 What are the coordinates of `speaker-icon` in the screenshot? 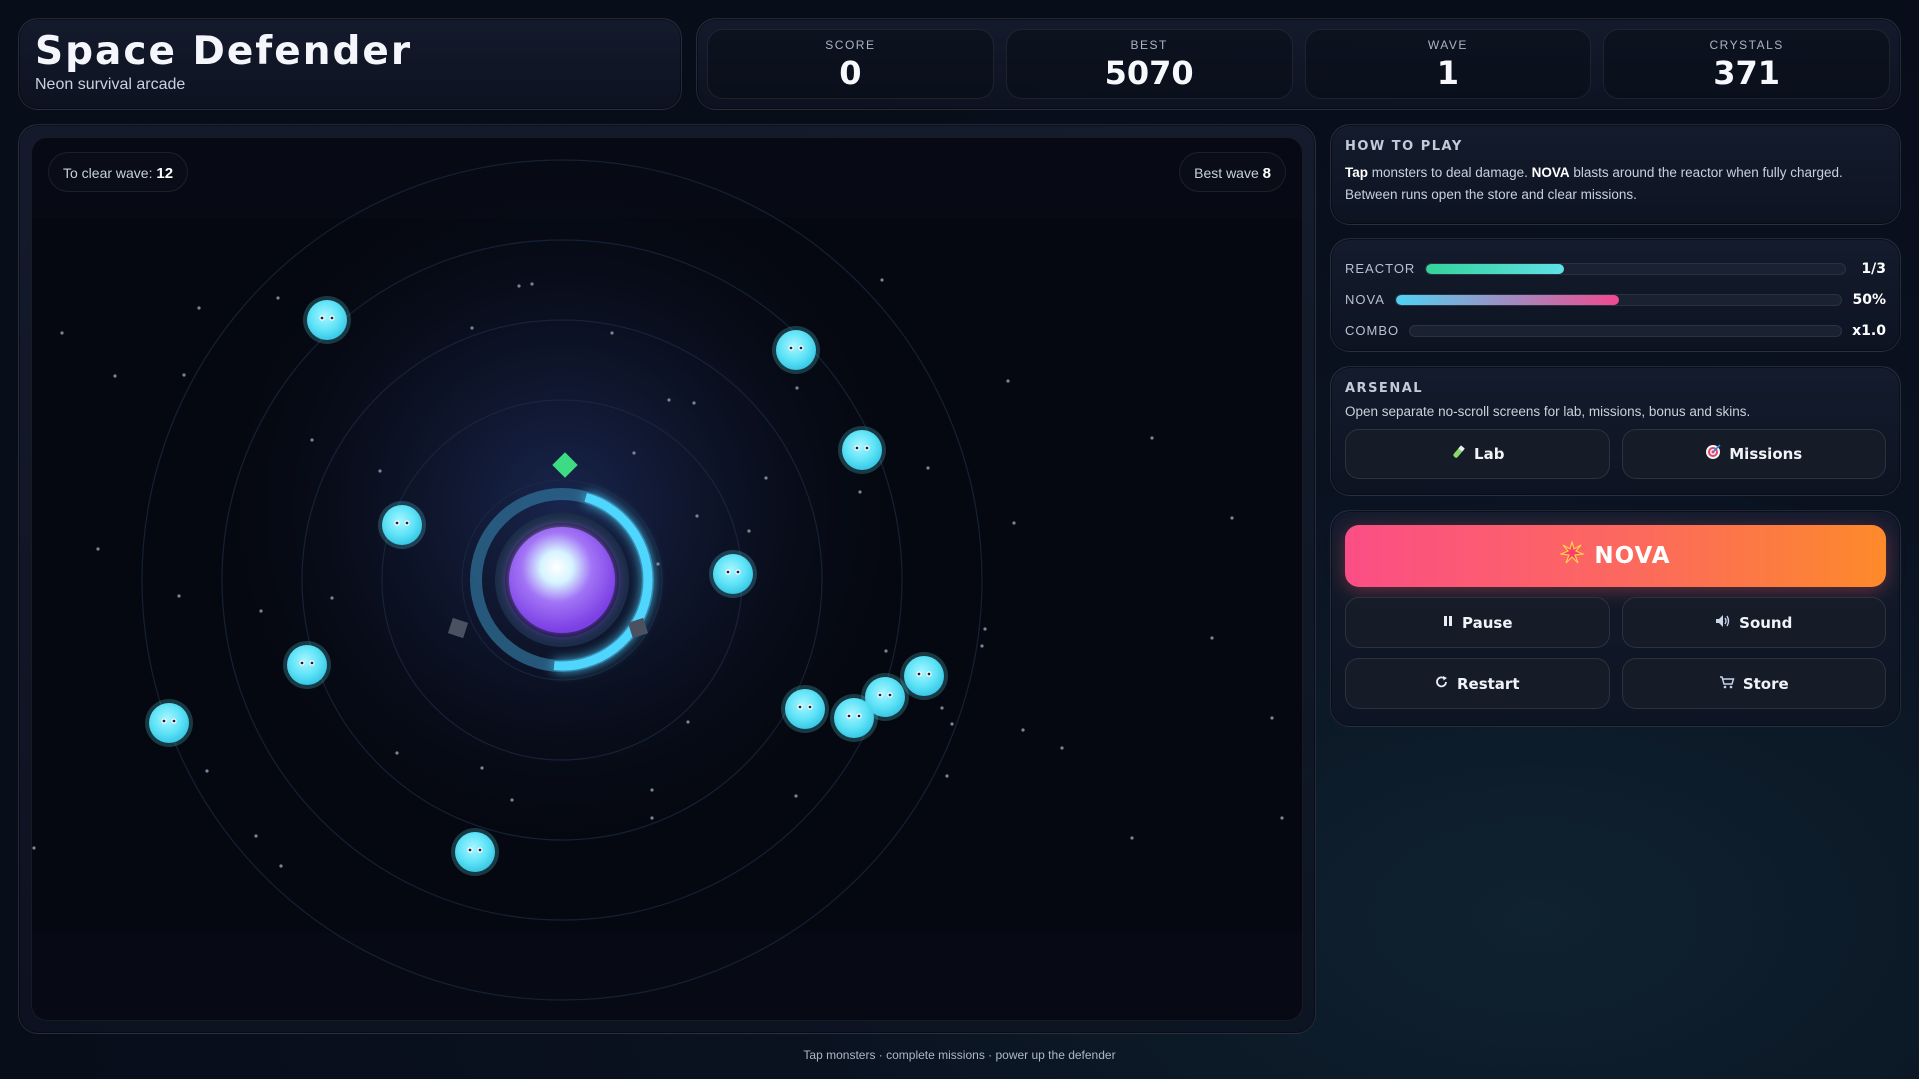 It's located at (1723, 623).